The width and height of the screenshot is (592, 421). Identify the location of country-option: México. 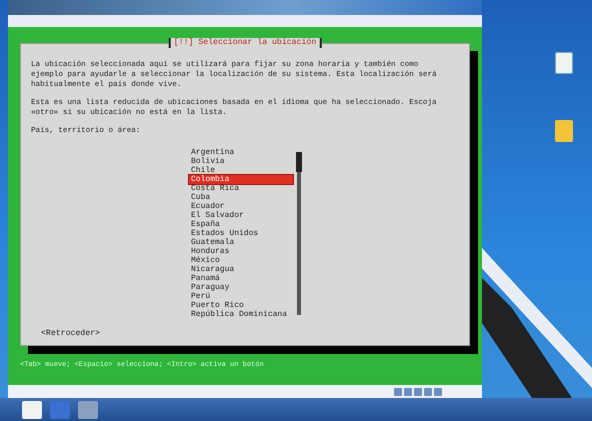
(241, 260).